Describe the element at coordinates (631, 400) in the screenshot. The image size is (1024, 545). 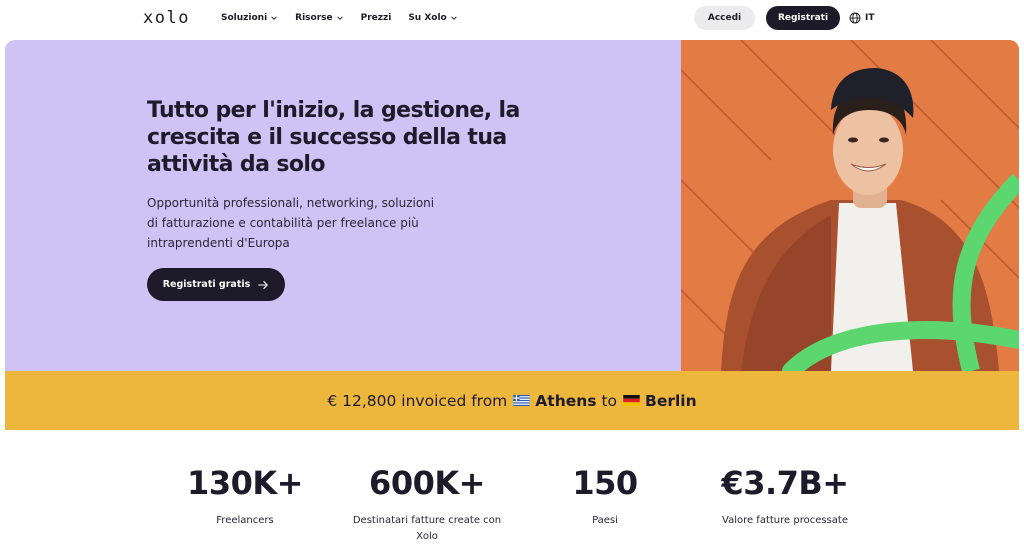
I see `germany-flag-icon` at that location.